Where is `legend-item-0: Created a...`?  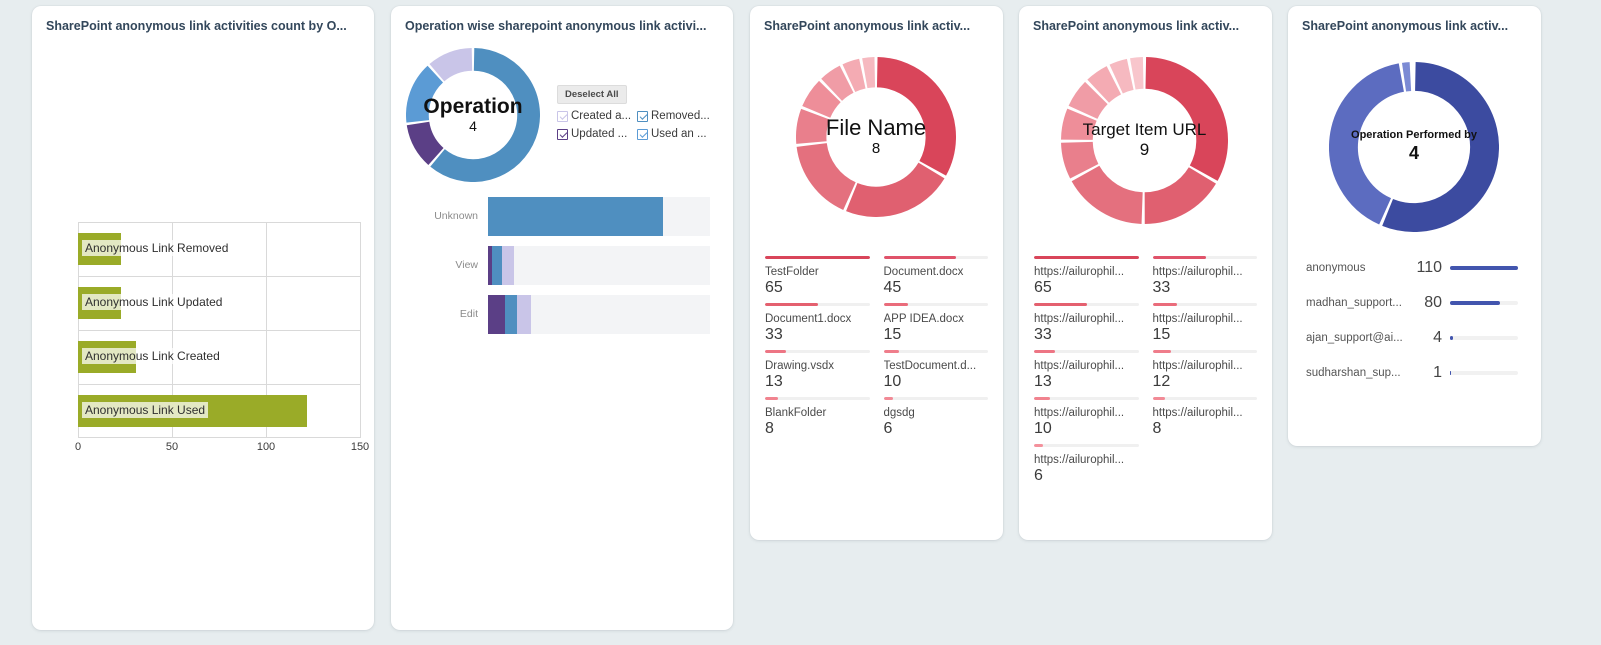
legend-item-0: Created a... is located at coordinates (596, 116).